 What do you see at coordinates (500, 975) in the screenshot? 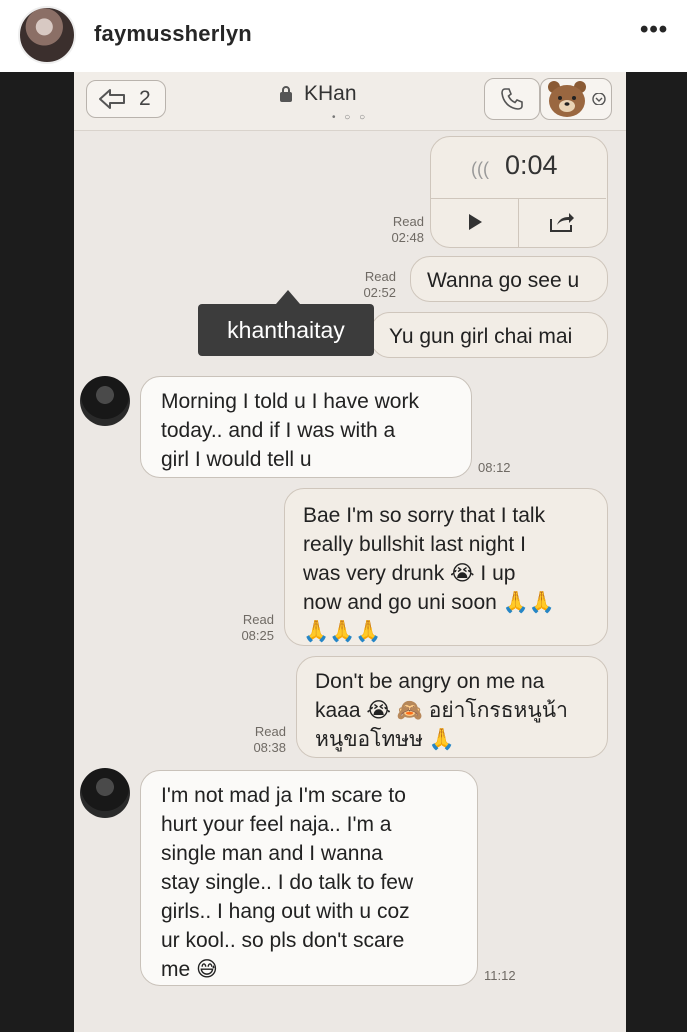
I see `message-time: 11:12` at bounding box center [500, 975].